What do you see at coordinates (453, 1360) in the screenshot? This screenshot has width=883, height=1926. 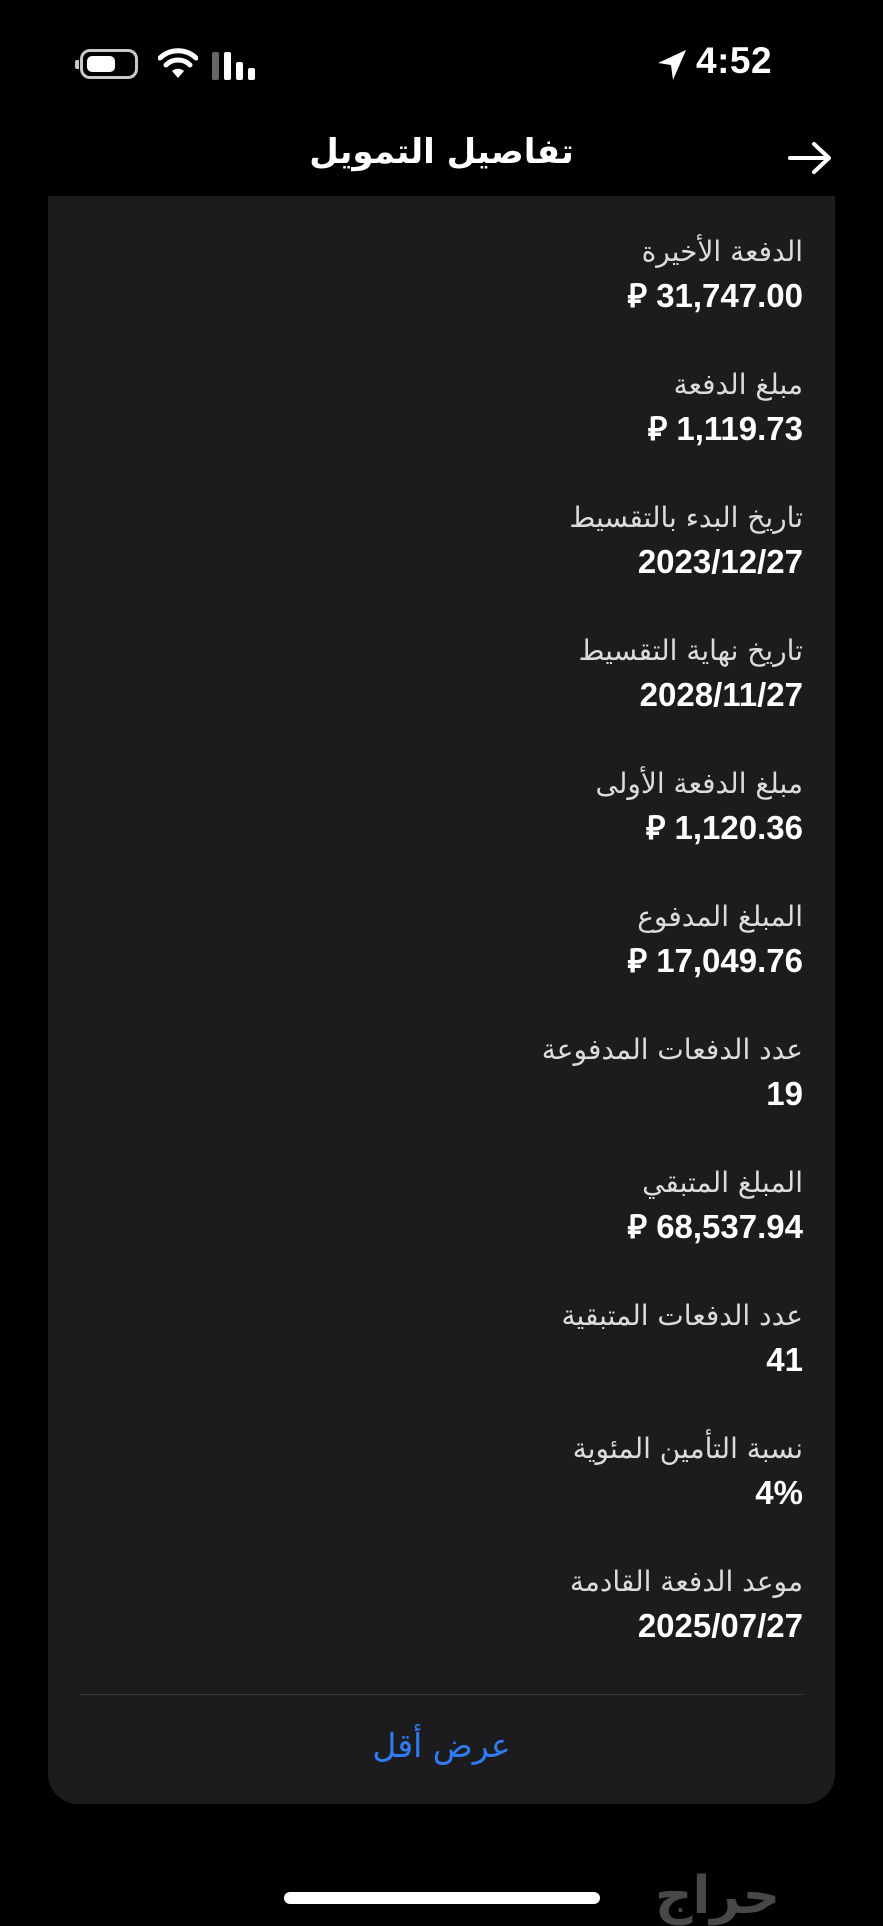 I see `detail-value: 41` at bounding box center [453, 1360].